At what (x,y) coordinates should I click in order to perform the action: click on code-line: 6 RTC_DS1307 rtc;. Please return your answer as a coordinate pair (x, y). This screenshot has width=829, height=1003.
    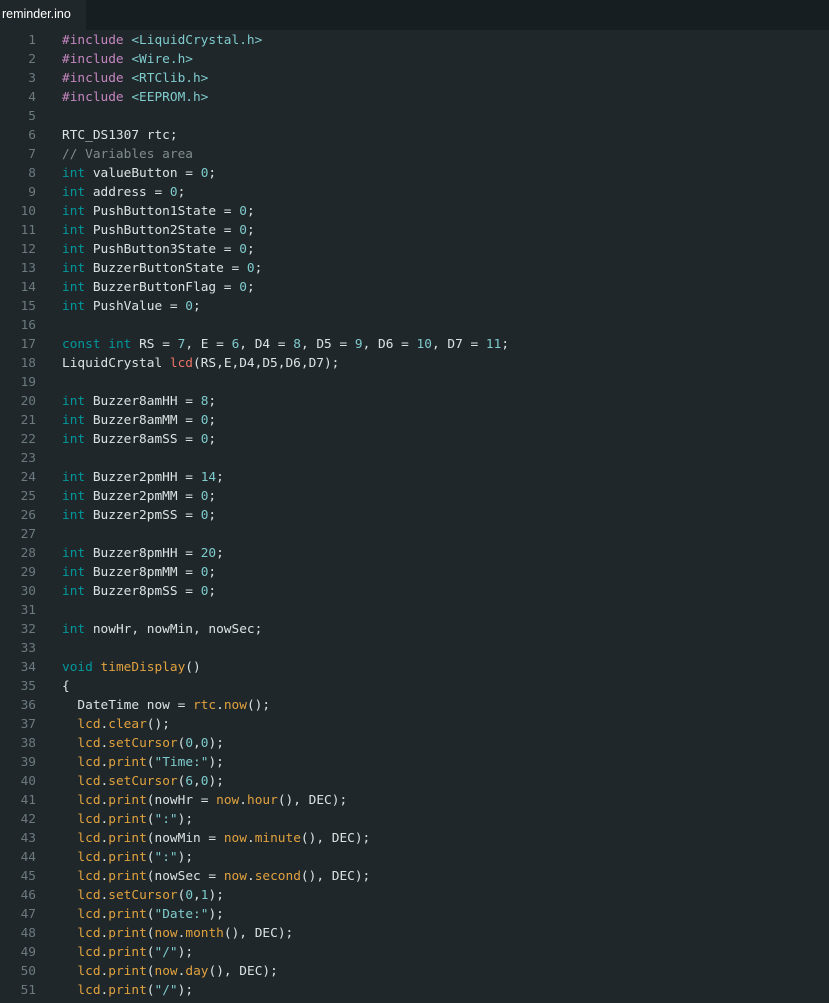
    Looking at the image, I should click on (414, 135).